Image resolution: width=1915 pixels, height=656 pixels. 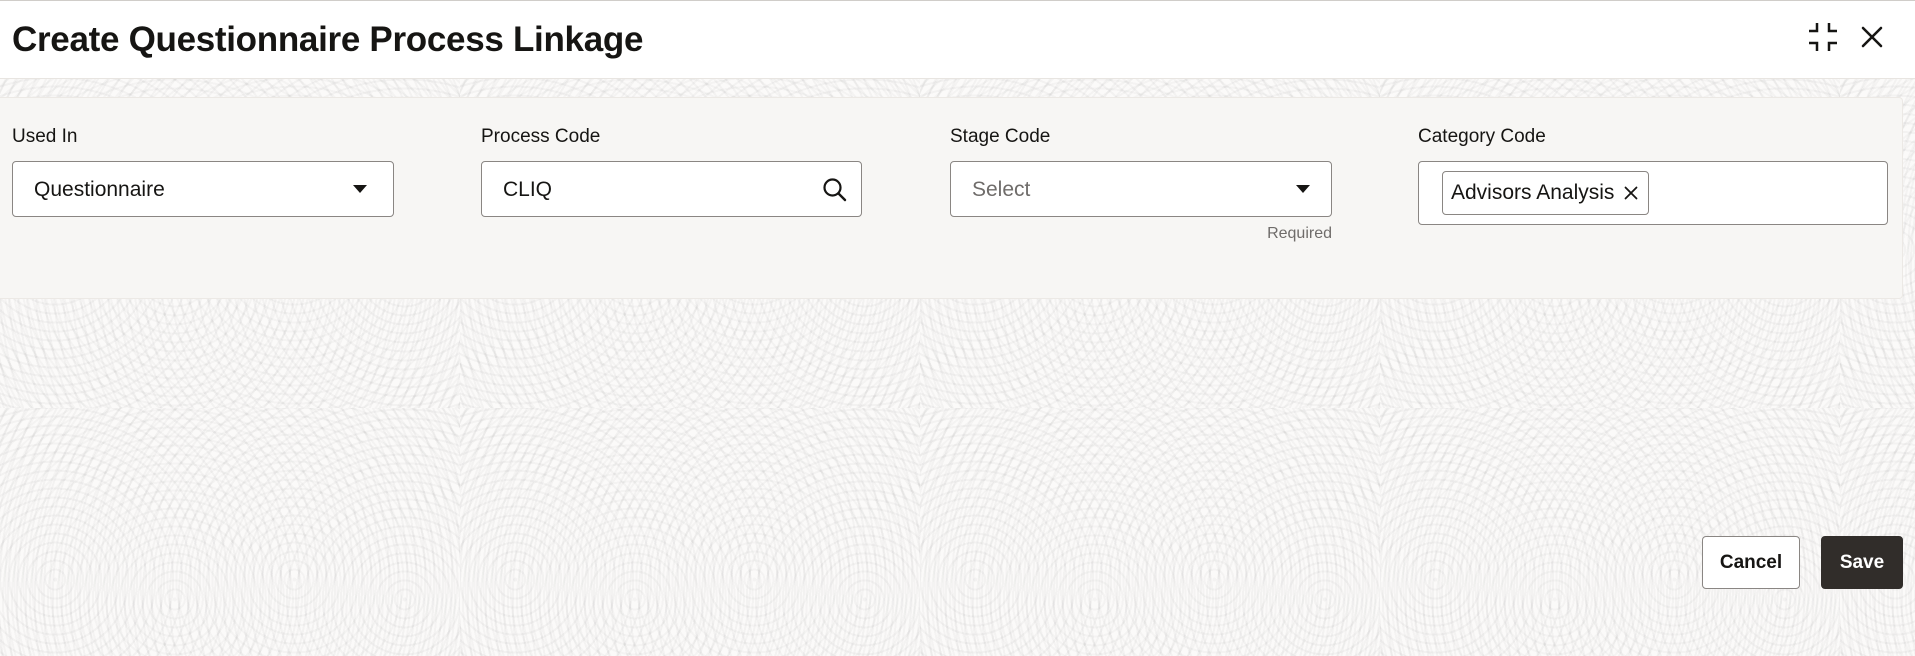 I want to click on minimize-button, so click(x=1823, y=39).